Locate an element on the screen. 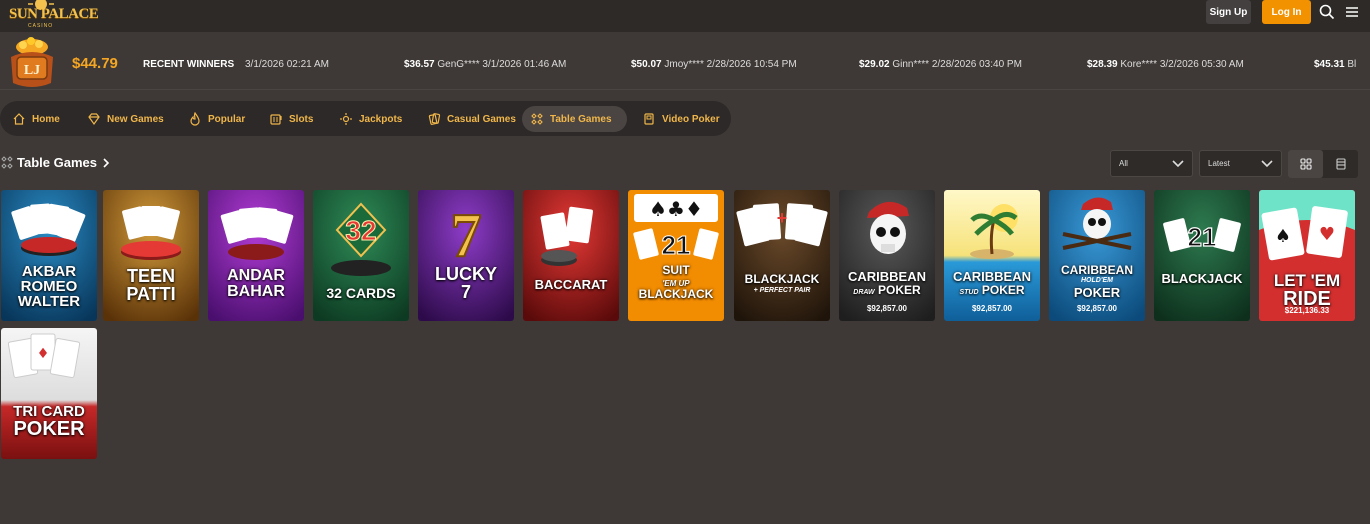  grid-icon is located at coordinates (1305, 164).